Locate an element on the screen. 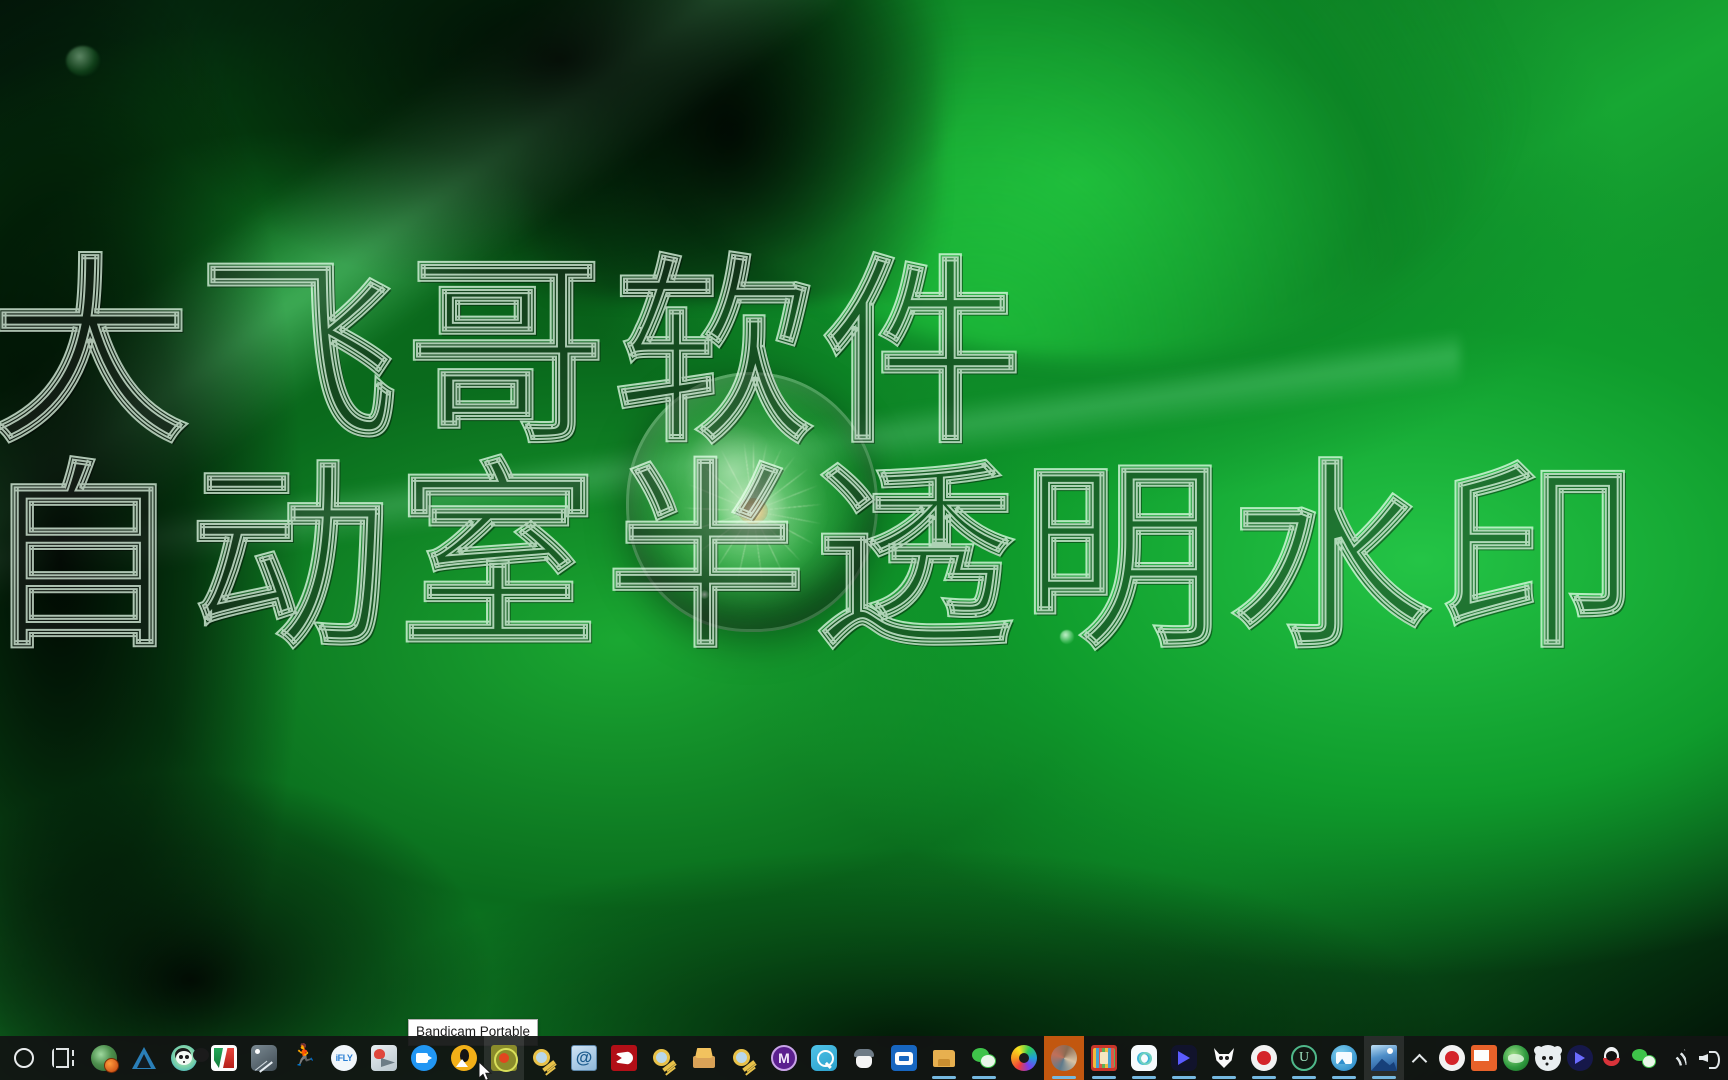 This screenshot has height=1080, width=1728. tray-qq-icon is located at coordinates (1612, 1058).